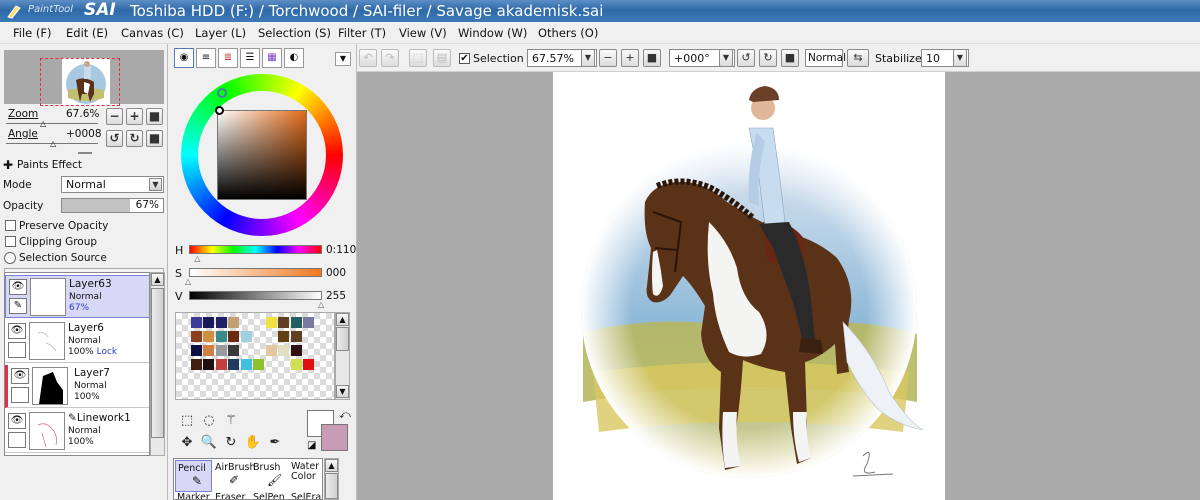 The width and height of the screenshot is (1200, 500). What do you see at coordinates (206, 58) in the screenshot?
I see `rgb-slider-tab-icon: ≡` at bounding box center [206, 58].